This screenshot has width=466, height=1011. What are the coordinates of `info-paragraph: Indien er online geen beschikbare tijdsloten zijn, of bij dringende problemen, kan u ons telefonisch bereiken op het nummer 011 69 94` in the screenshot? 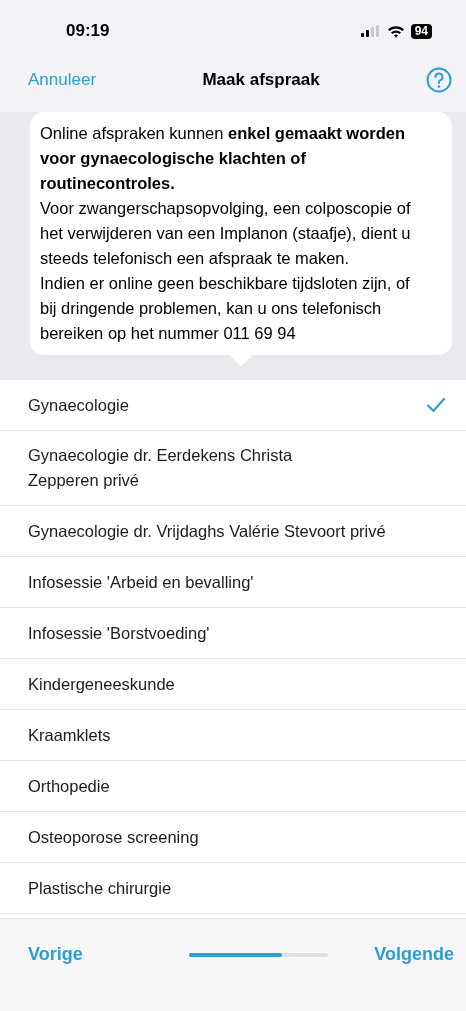 It's located at (225, 308).